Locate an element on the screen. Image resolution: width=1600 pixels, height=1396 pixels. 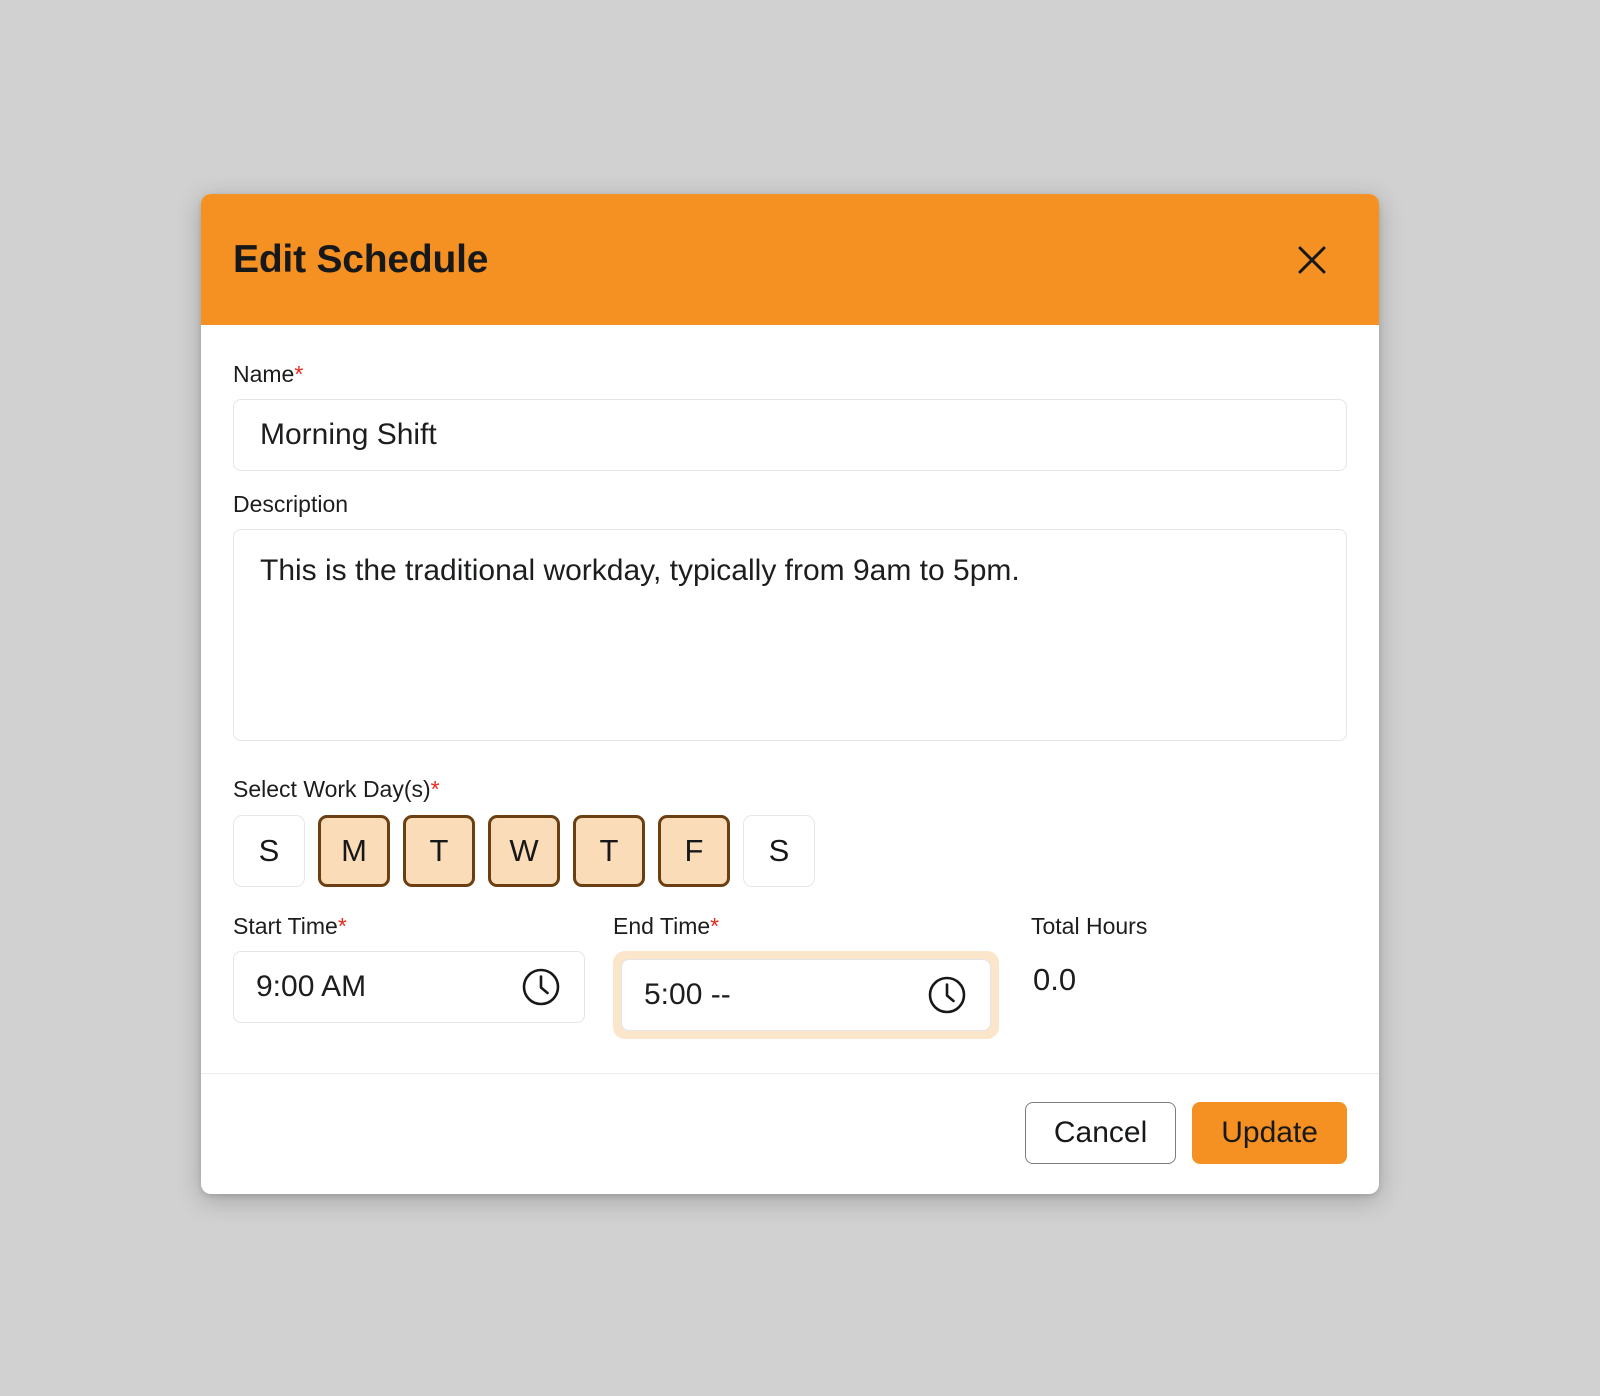
close-icon is located at coordinates (1312, 260).